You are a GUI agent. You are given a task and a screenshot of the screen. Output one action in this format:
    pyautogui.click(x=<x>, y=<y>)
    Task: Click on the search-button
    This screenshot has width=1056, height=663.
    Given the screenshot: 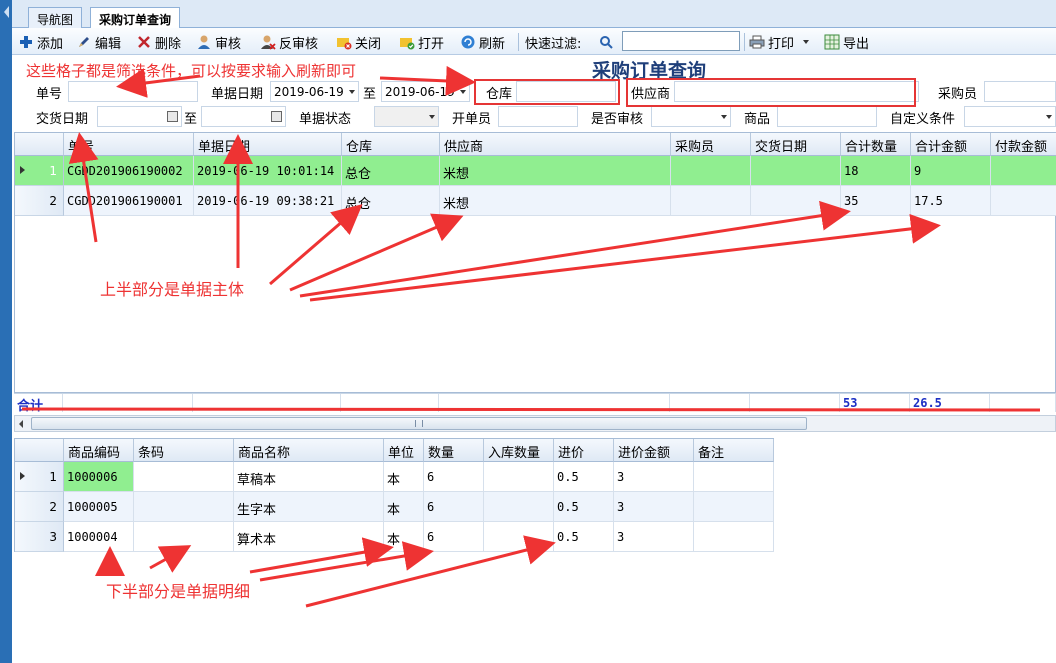 What is the action you would take?
    pyautogui.click(x=606, y=42)
    